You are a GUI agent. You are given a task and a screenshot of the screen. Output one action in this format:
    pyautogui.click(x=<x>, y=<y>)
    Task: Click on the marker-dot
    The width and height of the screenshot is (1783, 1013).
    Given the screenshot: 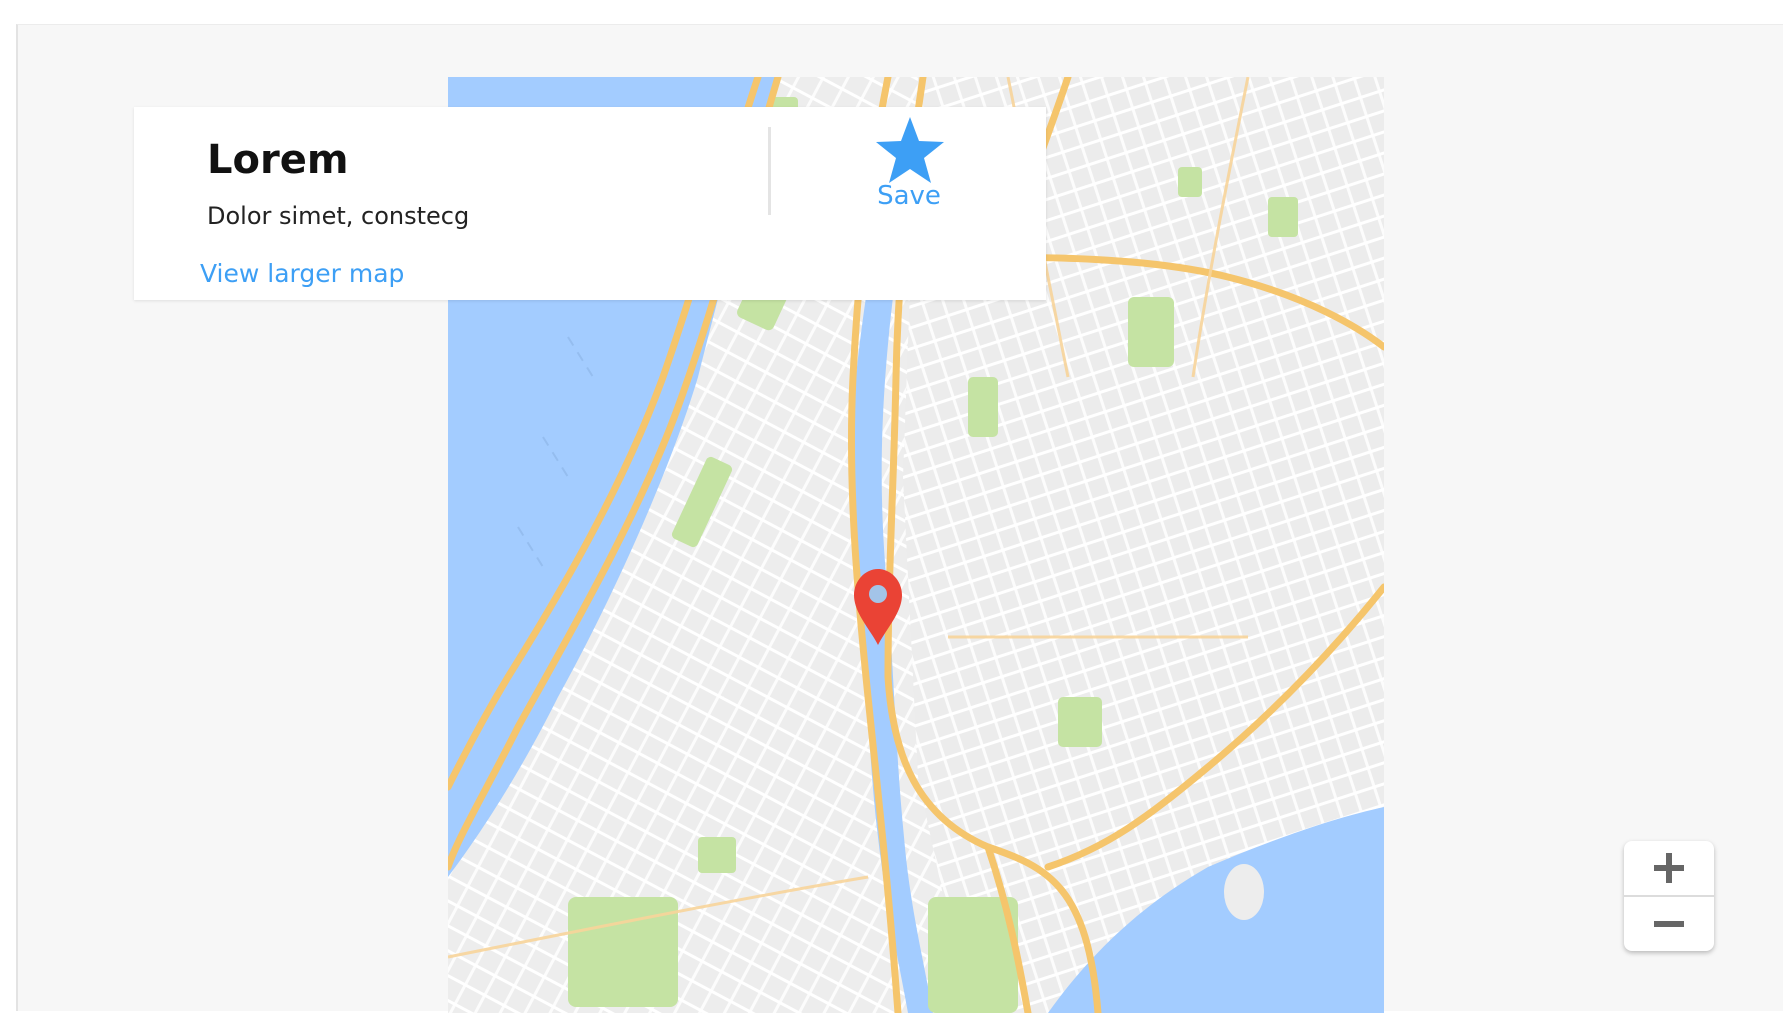 What is the action you would take?
    pyautogui.click(x=878, y=594)
    